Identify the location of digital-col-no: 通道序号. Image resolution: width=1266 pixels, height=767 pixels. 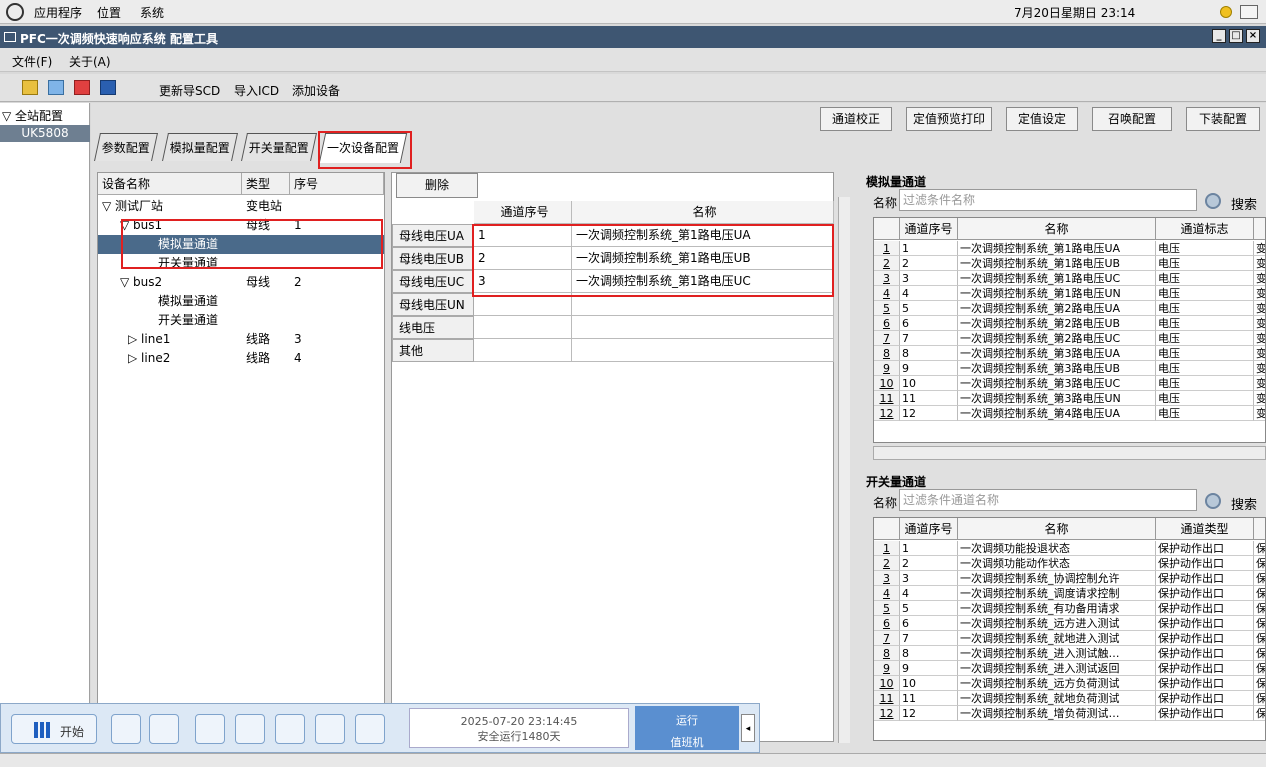
(929, 529).